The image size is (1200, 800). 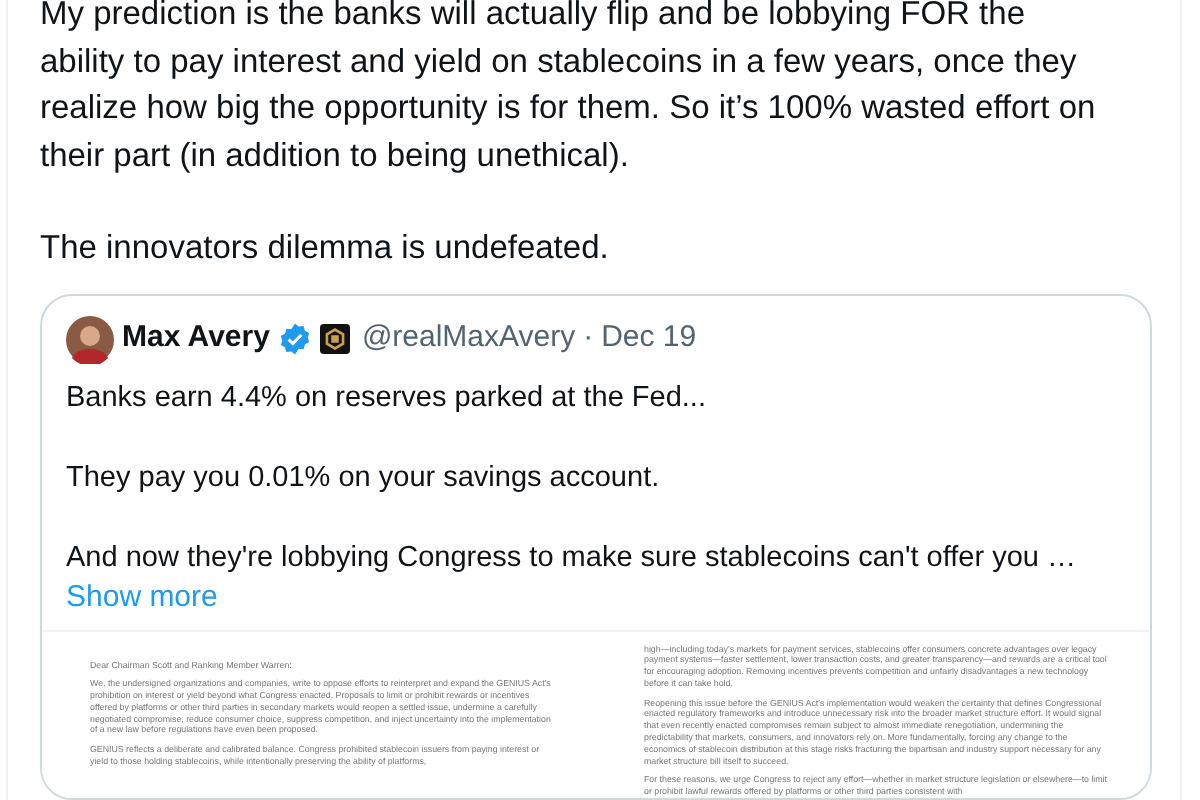 What do you see at coordinates (364, 478) in the screenshot?
I see `quoted-post-text: They pay you 0.01% on your savings account.` at bounding box center [364, 478].